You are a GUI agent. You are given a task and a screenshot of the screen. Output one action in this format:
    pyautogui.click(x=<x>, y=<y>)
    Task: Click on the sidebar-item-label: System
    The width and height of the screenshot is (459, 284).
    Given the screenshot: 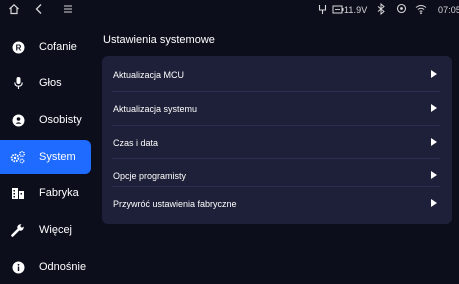 What is the action you would take?
    pyautogui.click(x=57, y=157)
    